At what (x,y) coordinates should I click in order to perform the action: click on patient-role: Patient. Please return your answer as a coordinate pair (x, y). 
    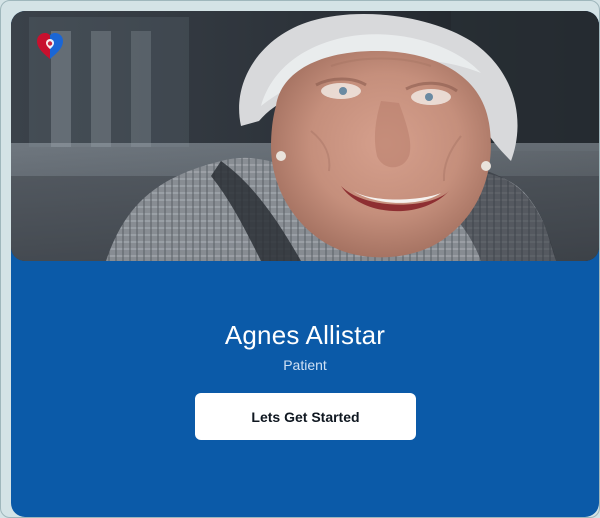
    Looking at the image, I should click on (305, 365).